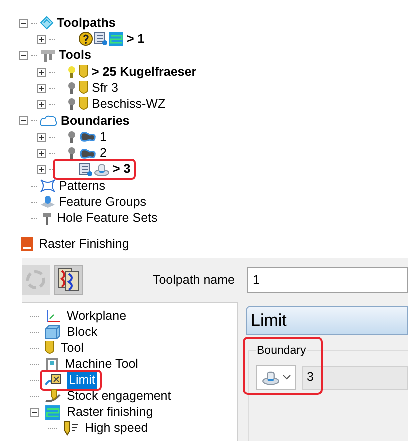  Describe the element at coordinates (95, 121) in the screenshot. I see `tree-item: Boundaries` at that location.